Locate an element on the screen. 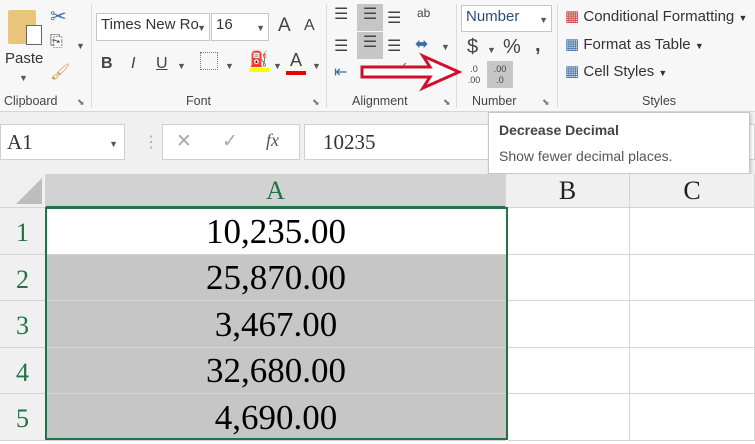  cell-c3 is located at coordinates (692, 324).